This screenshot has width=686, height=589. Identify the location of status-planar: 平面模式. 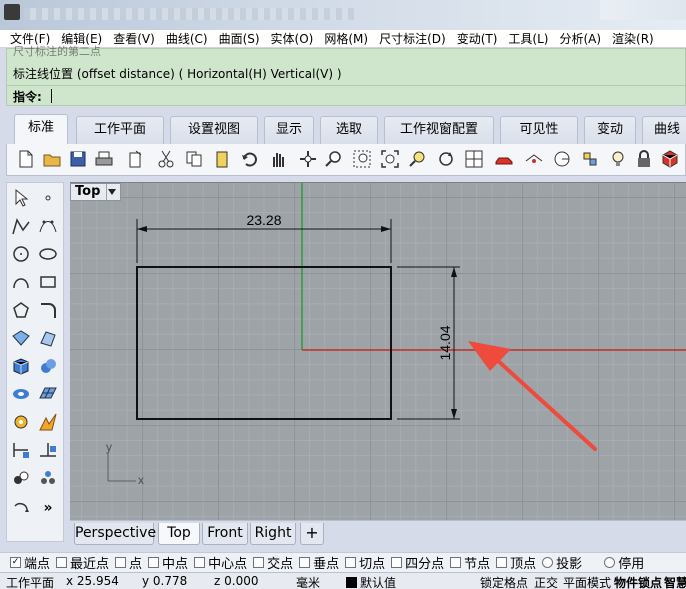
(587, 581).